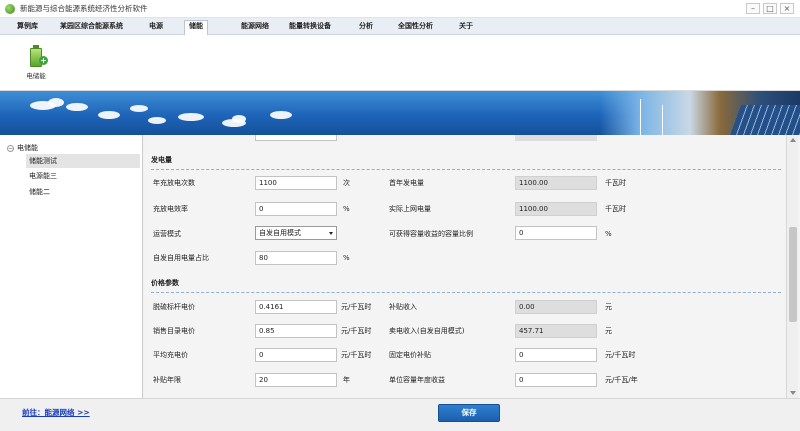 The image size is (800, 431). I want to click on electric-storage-button: + 电储能, so click(36, 65).